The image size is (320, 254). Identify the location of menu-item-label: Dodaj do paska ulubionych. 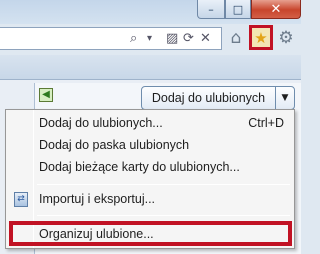
(114, 145).